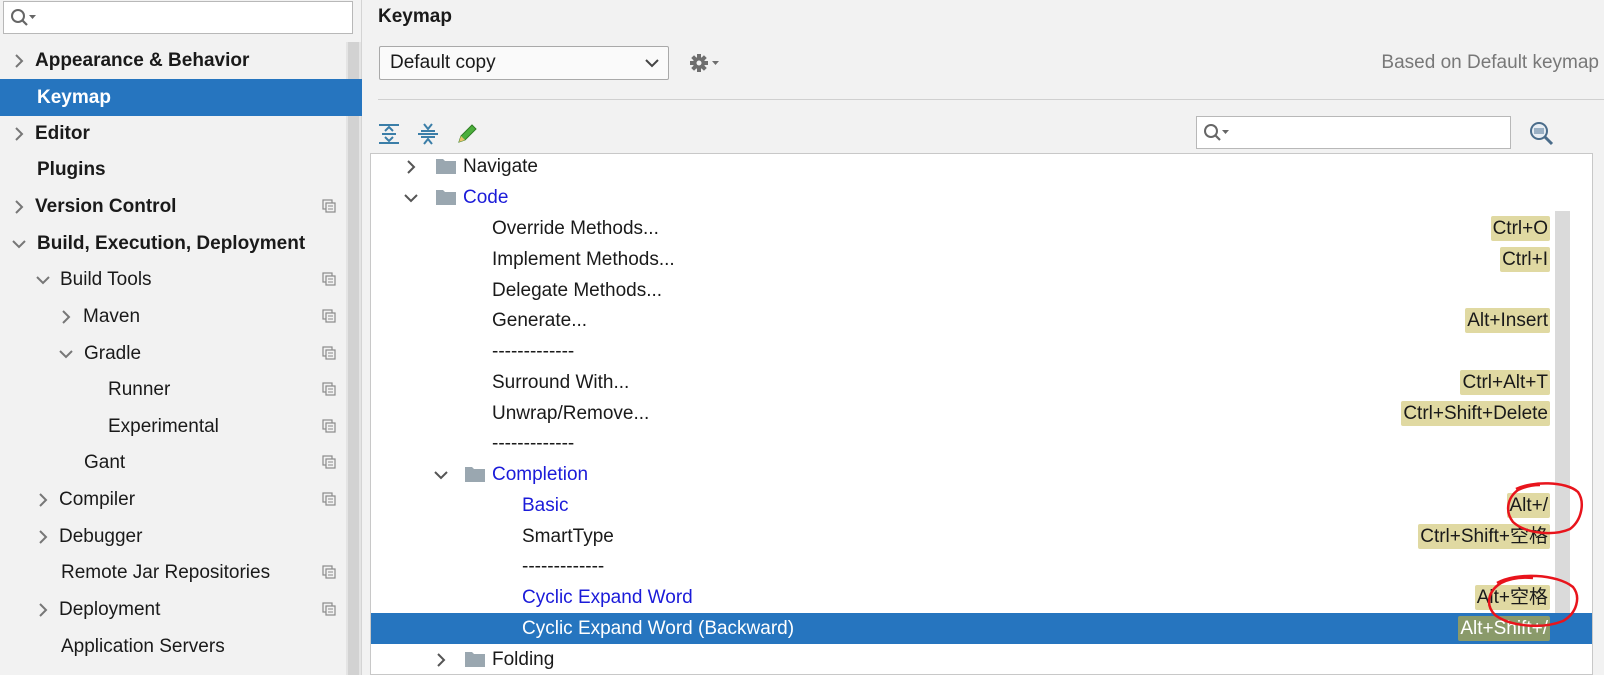  Describe the element at coordinates (1484, 536) in the screenshot. I see `shortcut-badge: Ctrl+Shift+空格` at that location.